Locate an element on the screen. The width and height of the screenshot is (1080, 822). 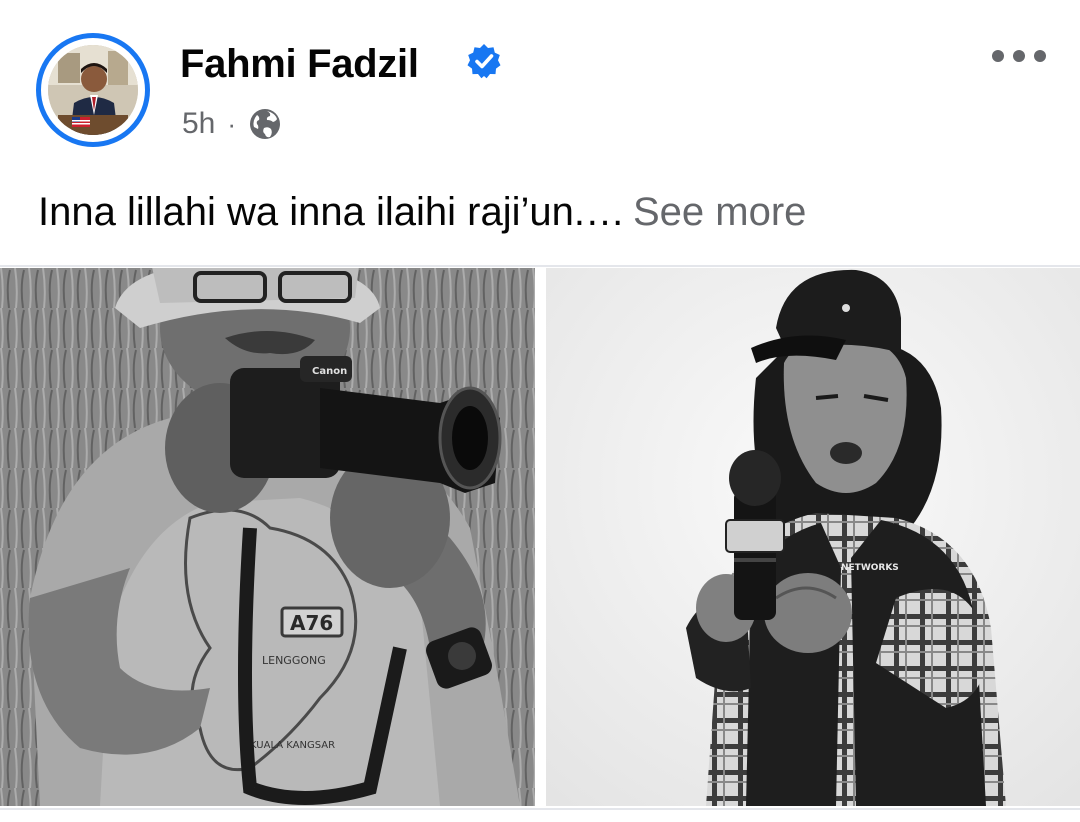
avatar is located at coordinates (93, 90).